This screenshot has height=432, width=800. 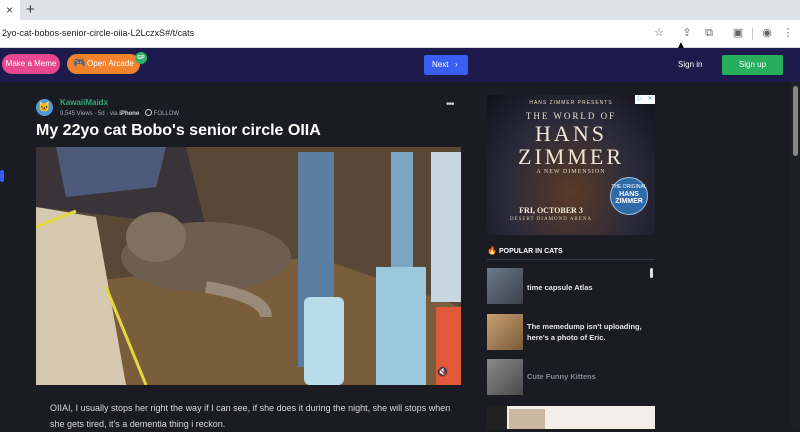 I want to click on ad-close-icon: ✕, so click(x=650, y=99).